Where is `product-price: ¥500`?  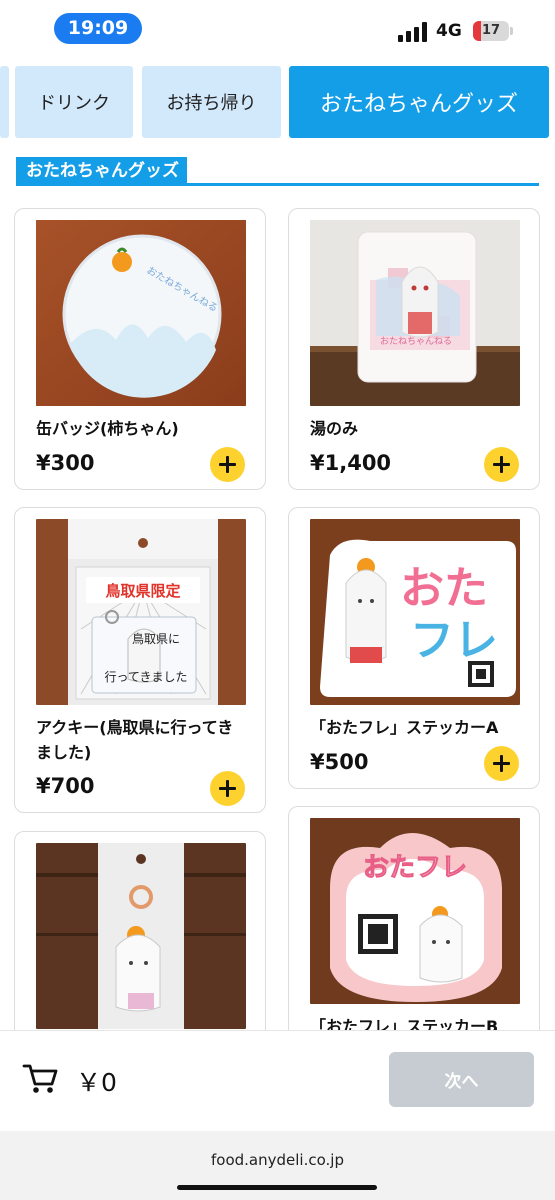
product-price: ¥500 is located at coordinates (339, 762).